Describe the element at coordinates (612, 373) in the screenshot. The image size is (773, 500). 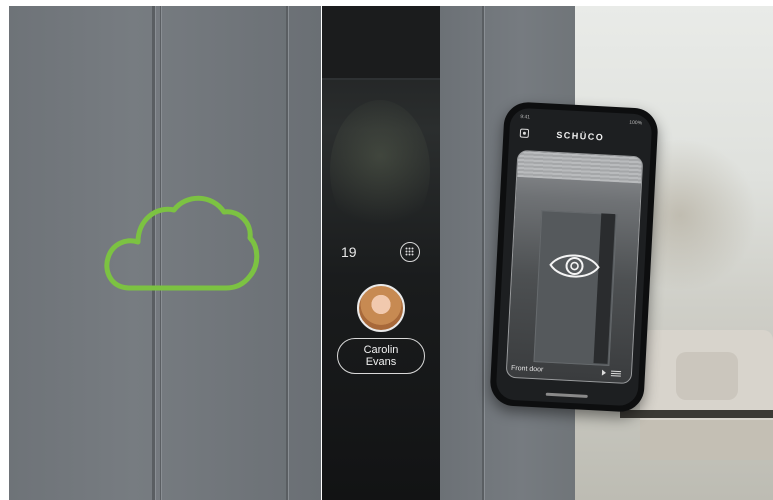
I see `camera-controls-icon` at that location.